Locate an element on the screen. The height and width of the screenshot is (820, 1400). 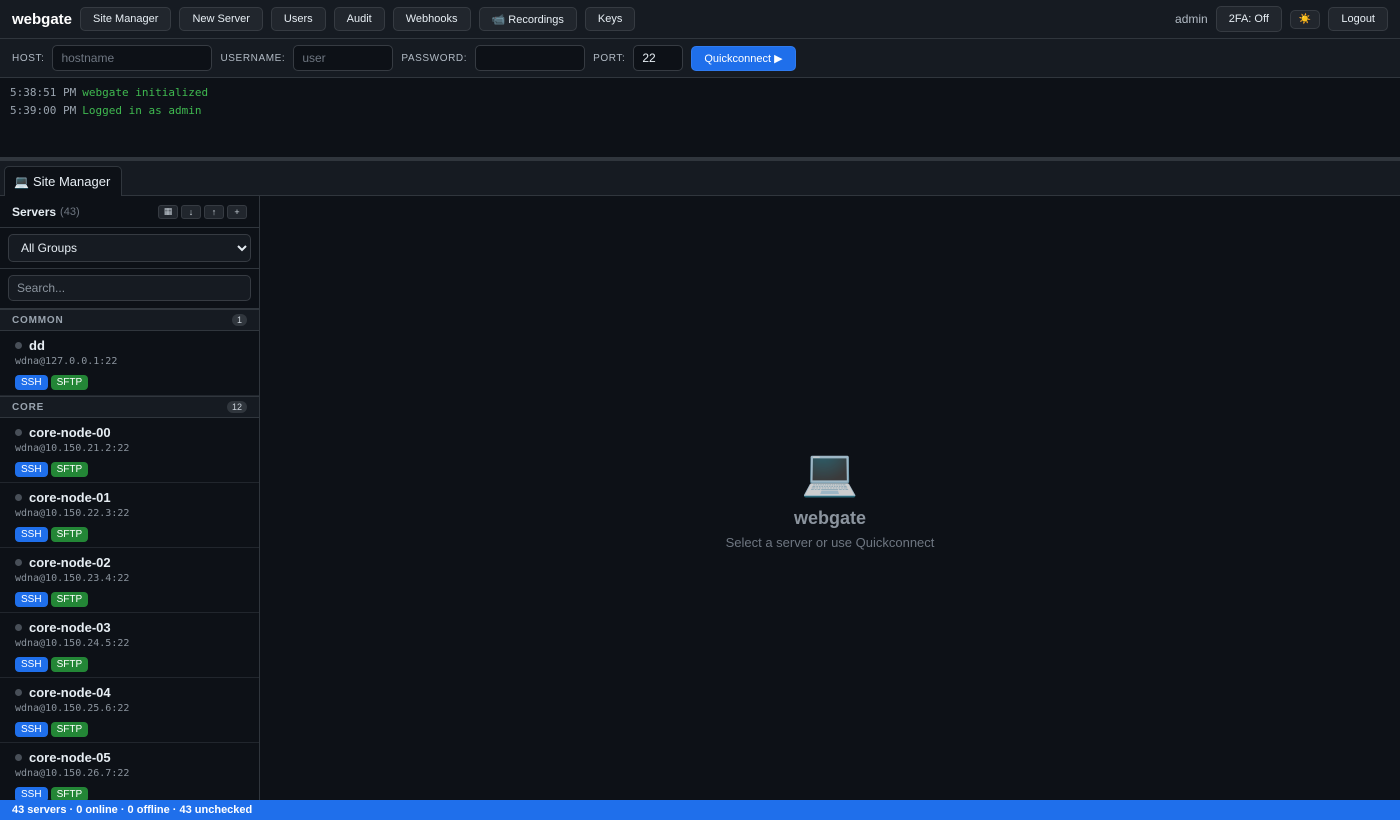
group-name: COMMON is located at coordinates (38, 320).